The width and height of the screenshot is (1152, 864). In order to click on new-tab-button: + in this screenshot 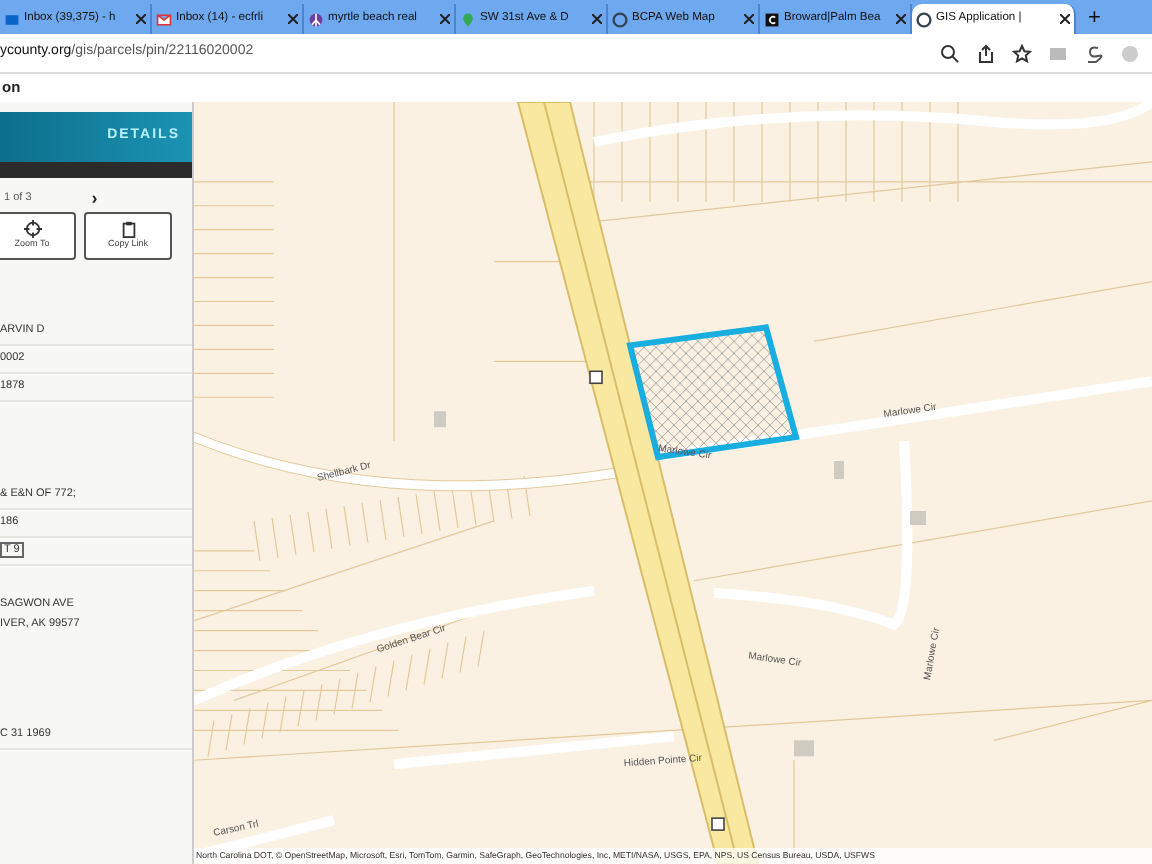, I will do `click(1094, 19)`.